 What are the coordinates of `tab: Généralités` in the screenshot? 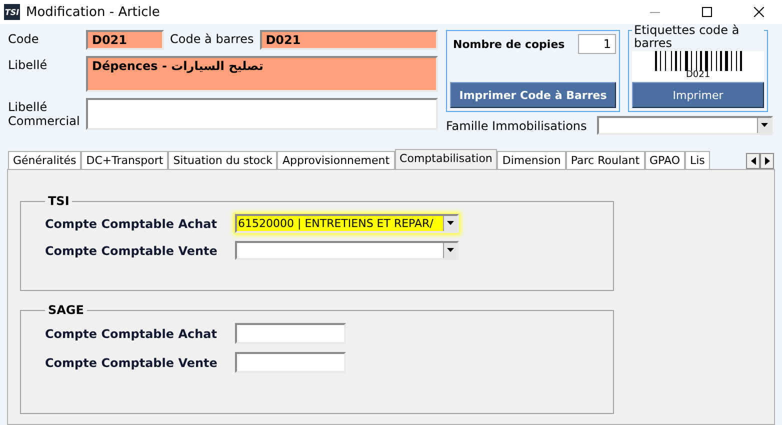 It's located at (45, 160).